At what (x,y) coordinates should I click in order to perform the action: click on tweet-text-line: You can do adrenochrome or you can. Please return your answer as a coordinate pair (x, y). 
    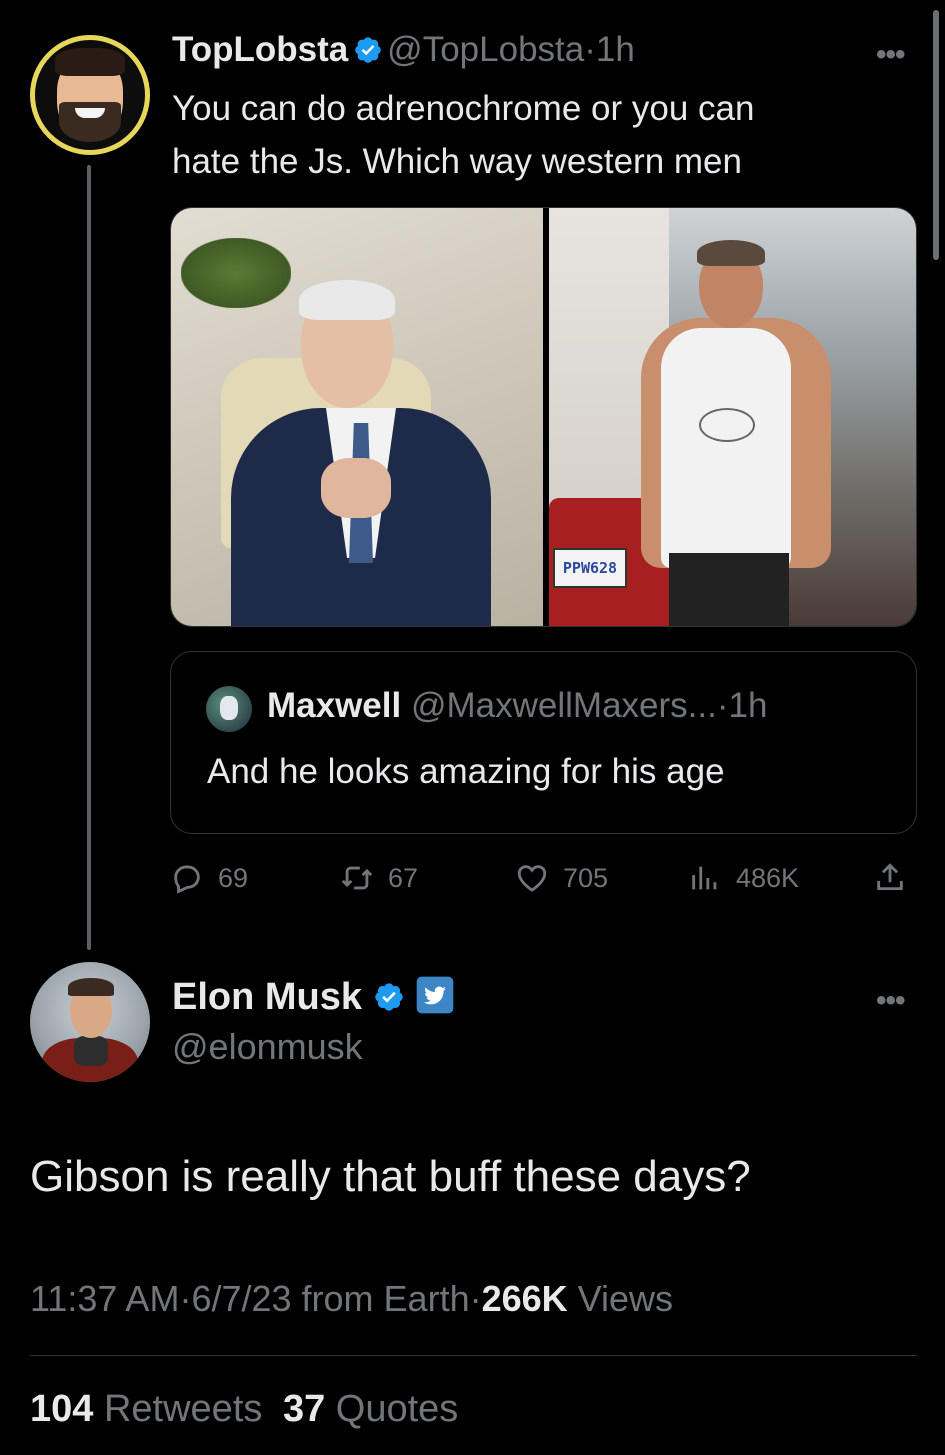
    Looking at the image, I should click on (463, 108).